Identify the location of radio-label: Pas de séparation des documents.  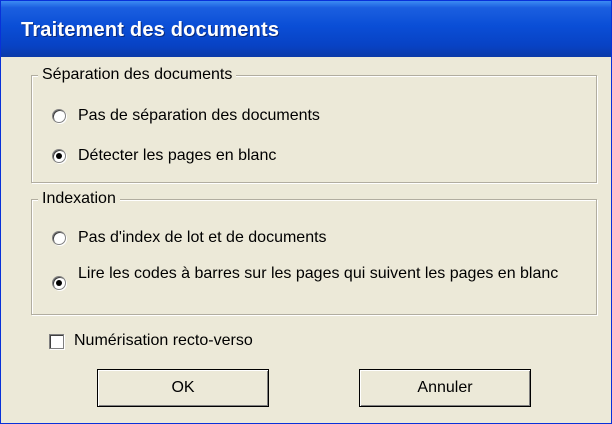
(199, 115).